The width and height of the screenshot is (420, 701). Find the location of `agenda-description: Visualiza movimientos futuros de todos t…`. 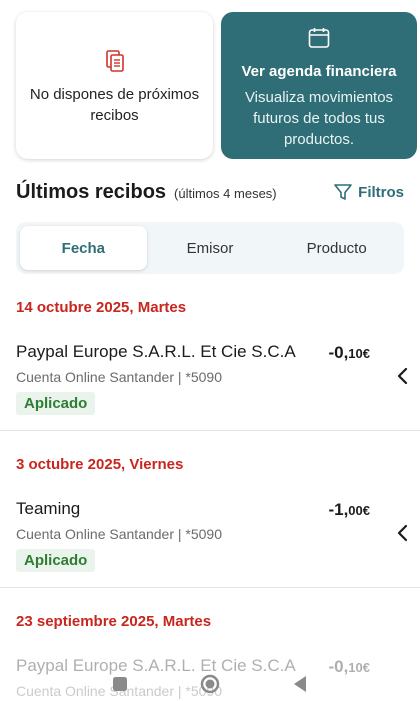

agenda-description: Visualiza movimientos futuros de todos t… is located at coordinates (319, 118).